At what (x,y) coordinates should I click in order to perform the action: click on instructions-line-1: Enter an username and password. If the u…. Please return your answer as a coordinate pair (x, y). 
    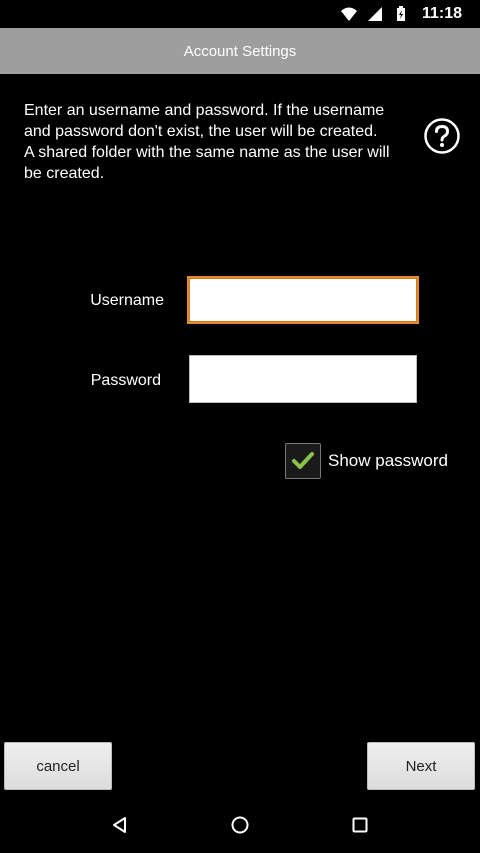
    Looking at the image, I should click on (204, 121).